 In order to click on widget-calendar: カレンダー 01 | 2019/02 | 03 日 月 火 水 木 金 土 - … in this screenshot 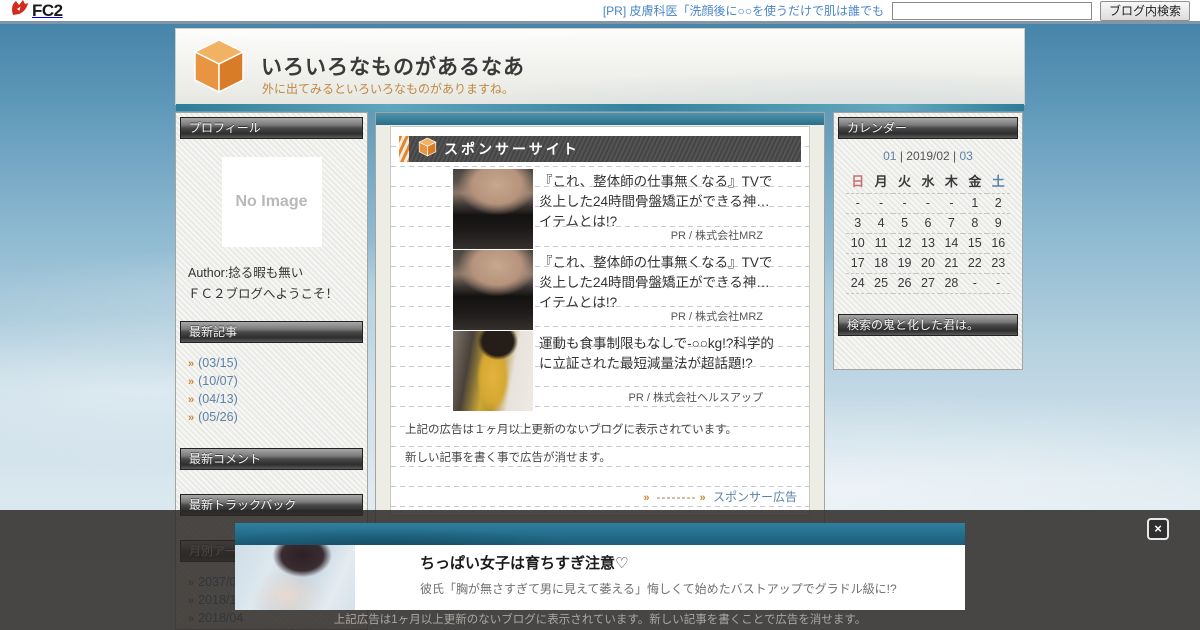, I will do `click(928, 209)`.